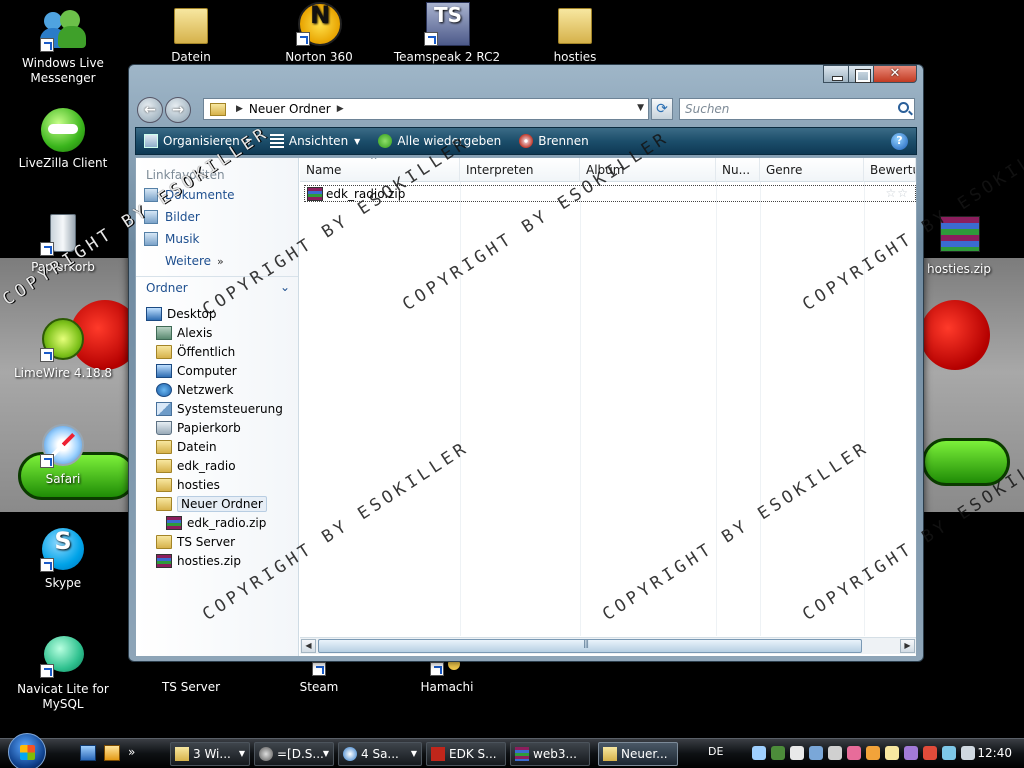 This screenshot has width=1024, height=768. What do you see at coordinates (63, 348) in the screenshot?
I see `desktop-icon-limewire: LimeWire 4.18.8` at bounding box center [63, 348].